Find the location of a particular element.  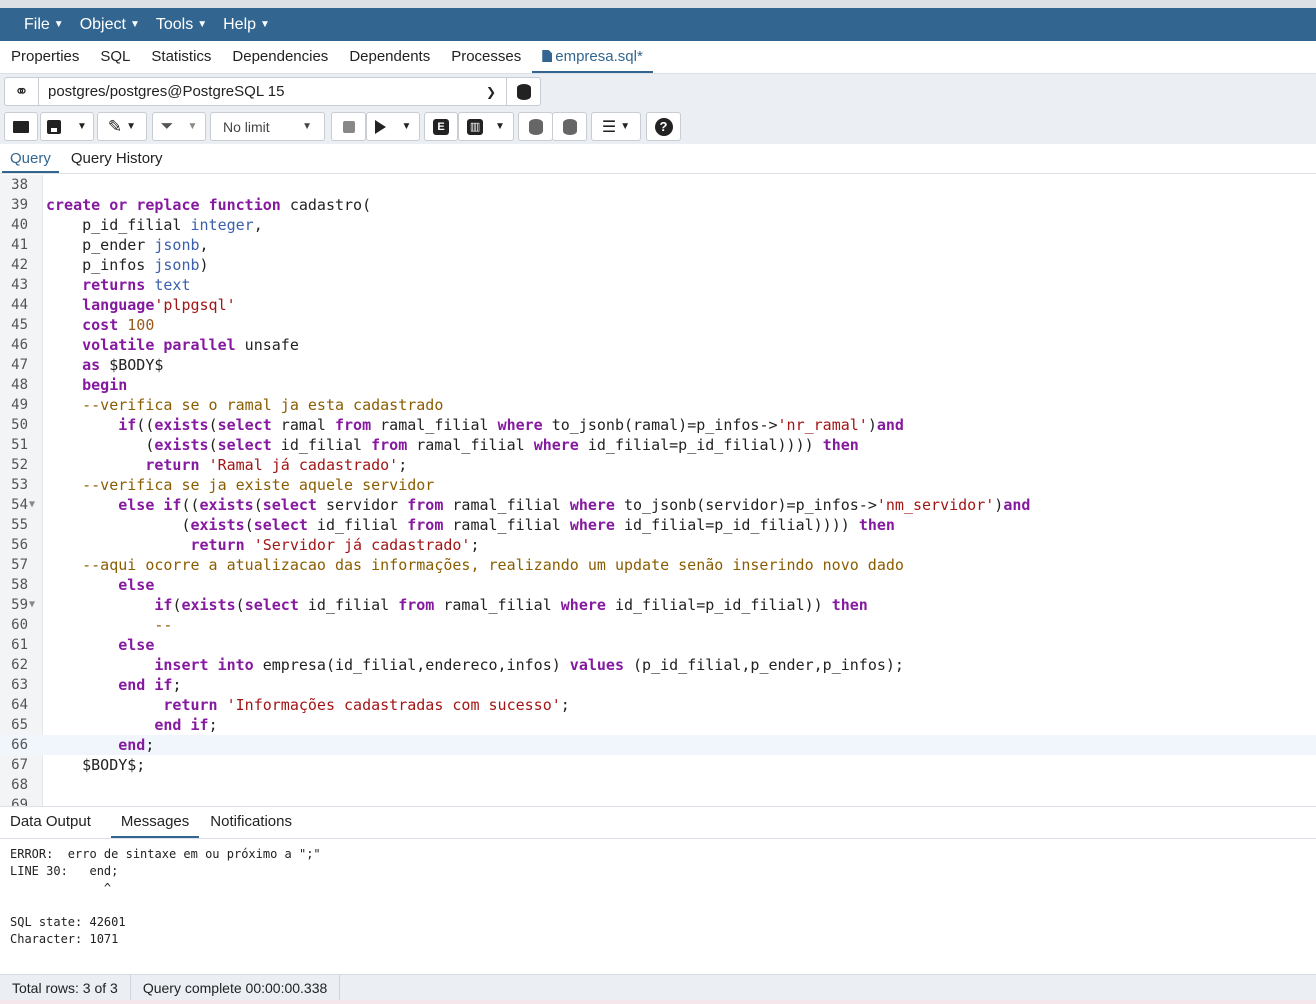

line-number: 57 is located at coordinates (19, 565).